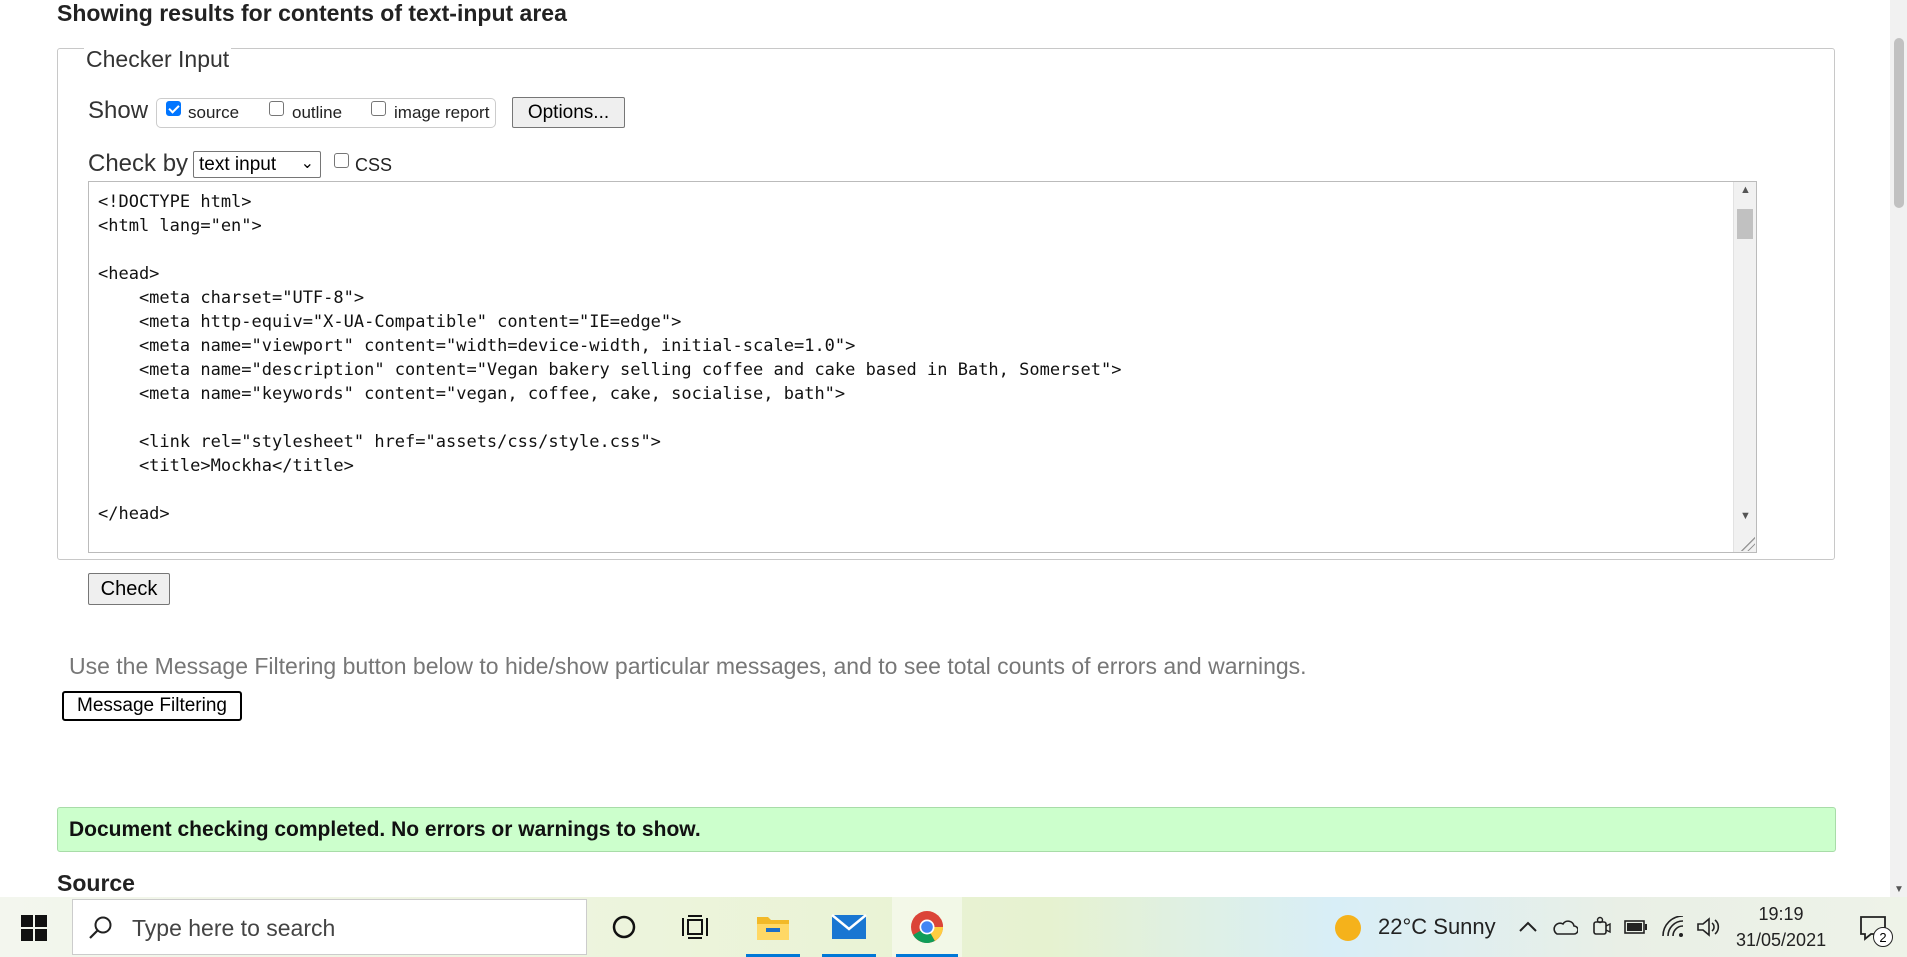 Image resolution: width=1907 pixels, height=957 pixels. I want to click on css-checkbox, so click(341, 160).